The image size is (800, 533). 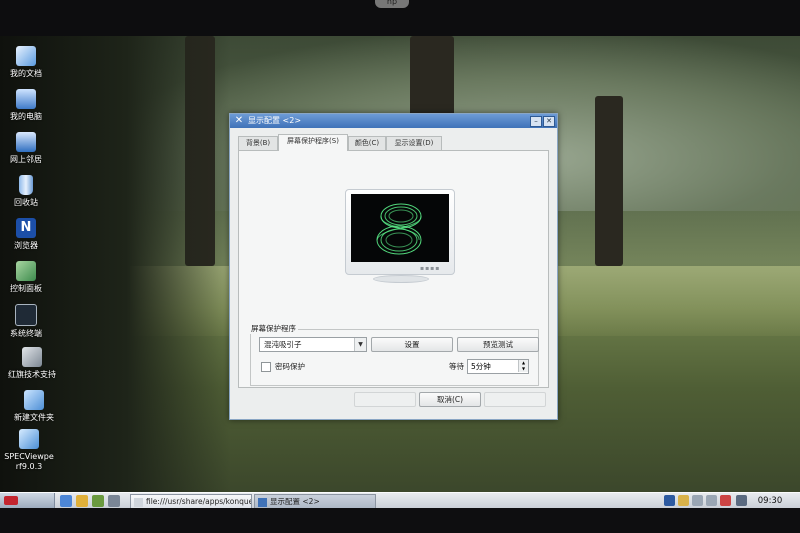 I want to click on settings-button: 设置, so click(x=412, y=344).